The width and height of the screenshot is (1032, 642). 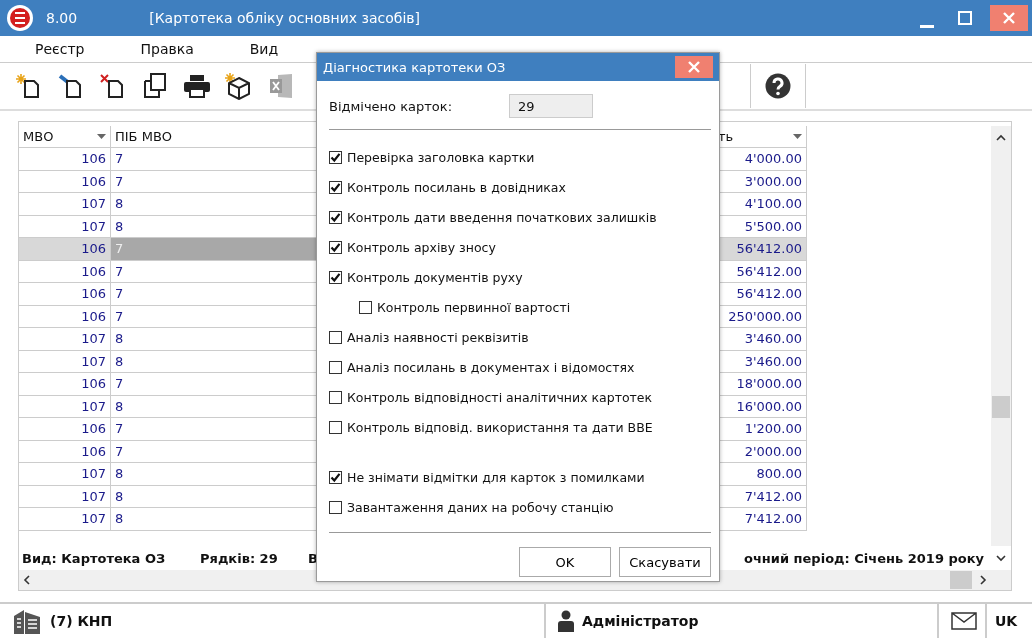 What do you see at coordinates (27, 621) in the screenshot?
I see `buildings-icon` at bounding box center [27, 621].